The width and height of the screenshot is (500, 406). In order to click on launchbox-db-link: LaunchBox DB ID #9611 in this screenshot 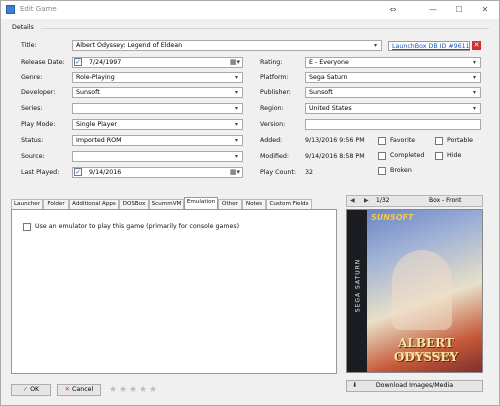, I will do `click(429, 46)`.